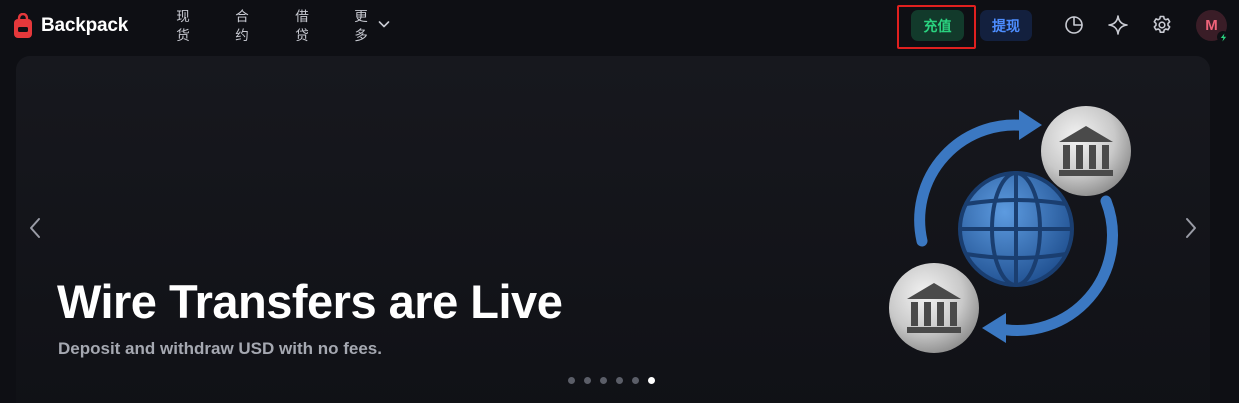 Image resolution: width=1239 pixels, height=403 pixels. Describe the element at coordinates (937, 25) in the screenshot. I see `deposit-button: 充值` at that location.